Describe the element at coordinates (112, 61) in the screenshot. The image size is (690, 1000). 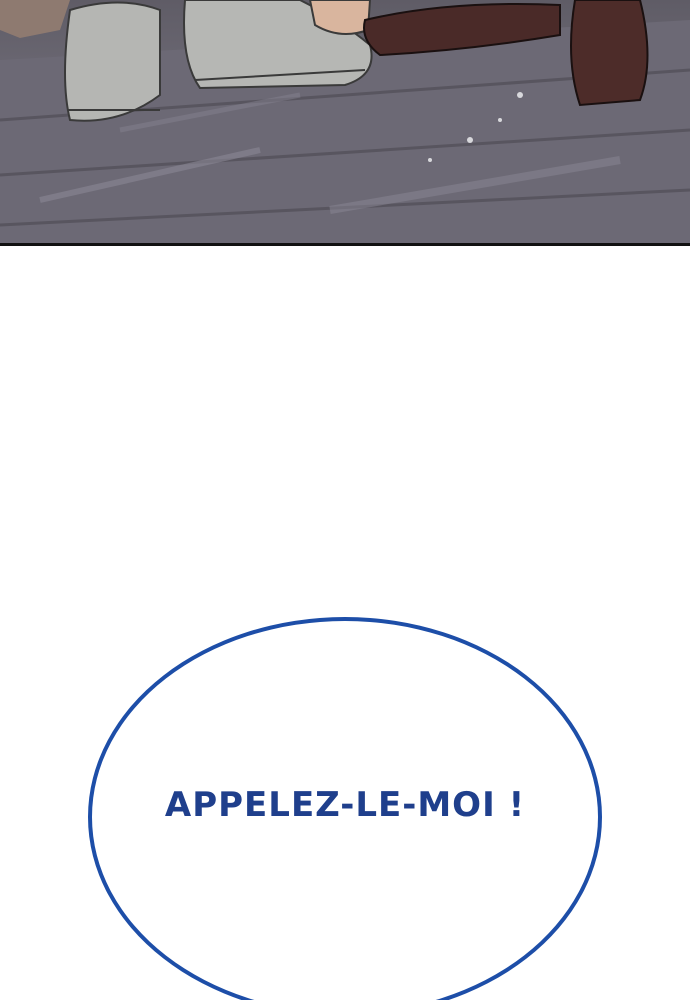
I see `sneaker-left` at that location.